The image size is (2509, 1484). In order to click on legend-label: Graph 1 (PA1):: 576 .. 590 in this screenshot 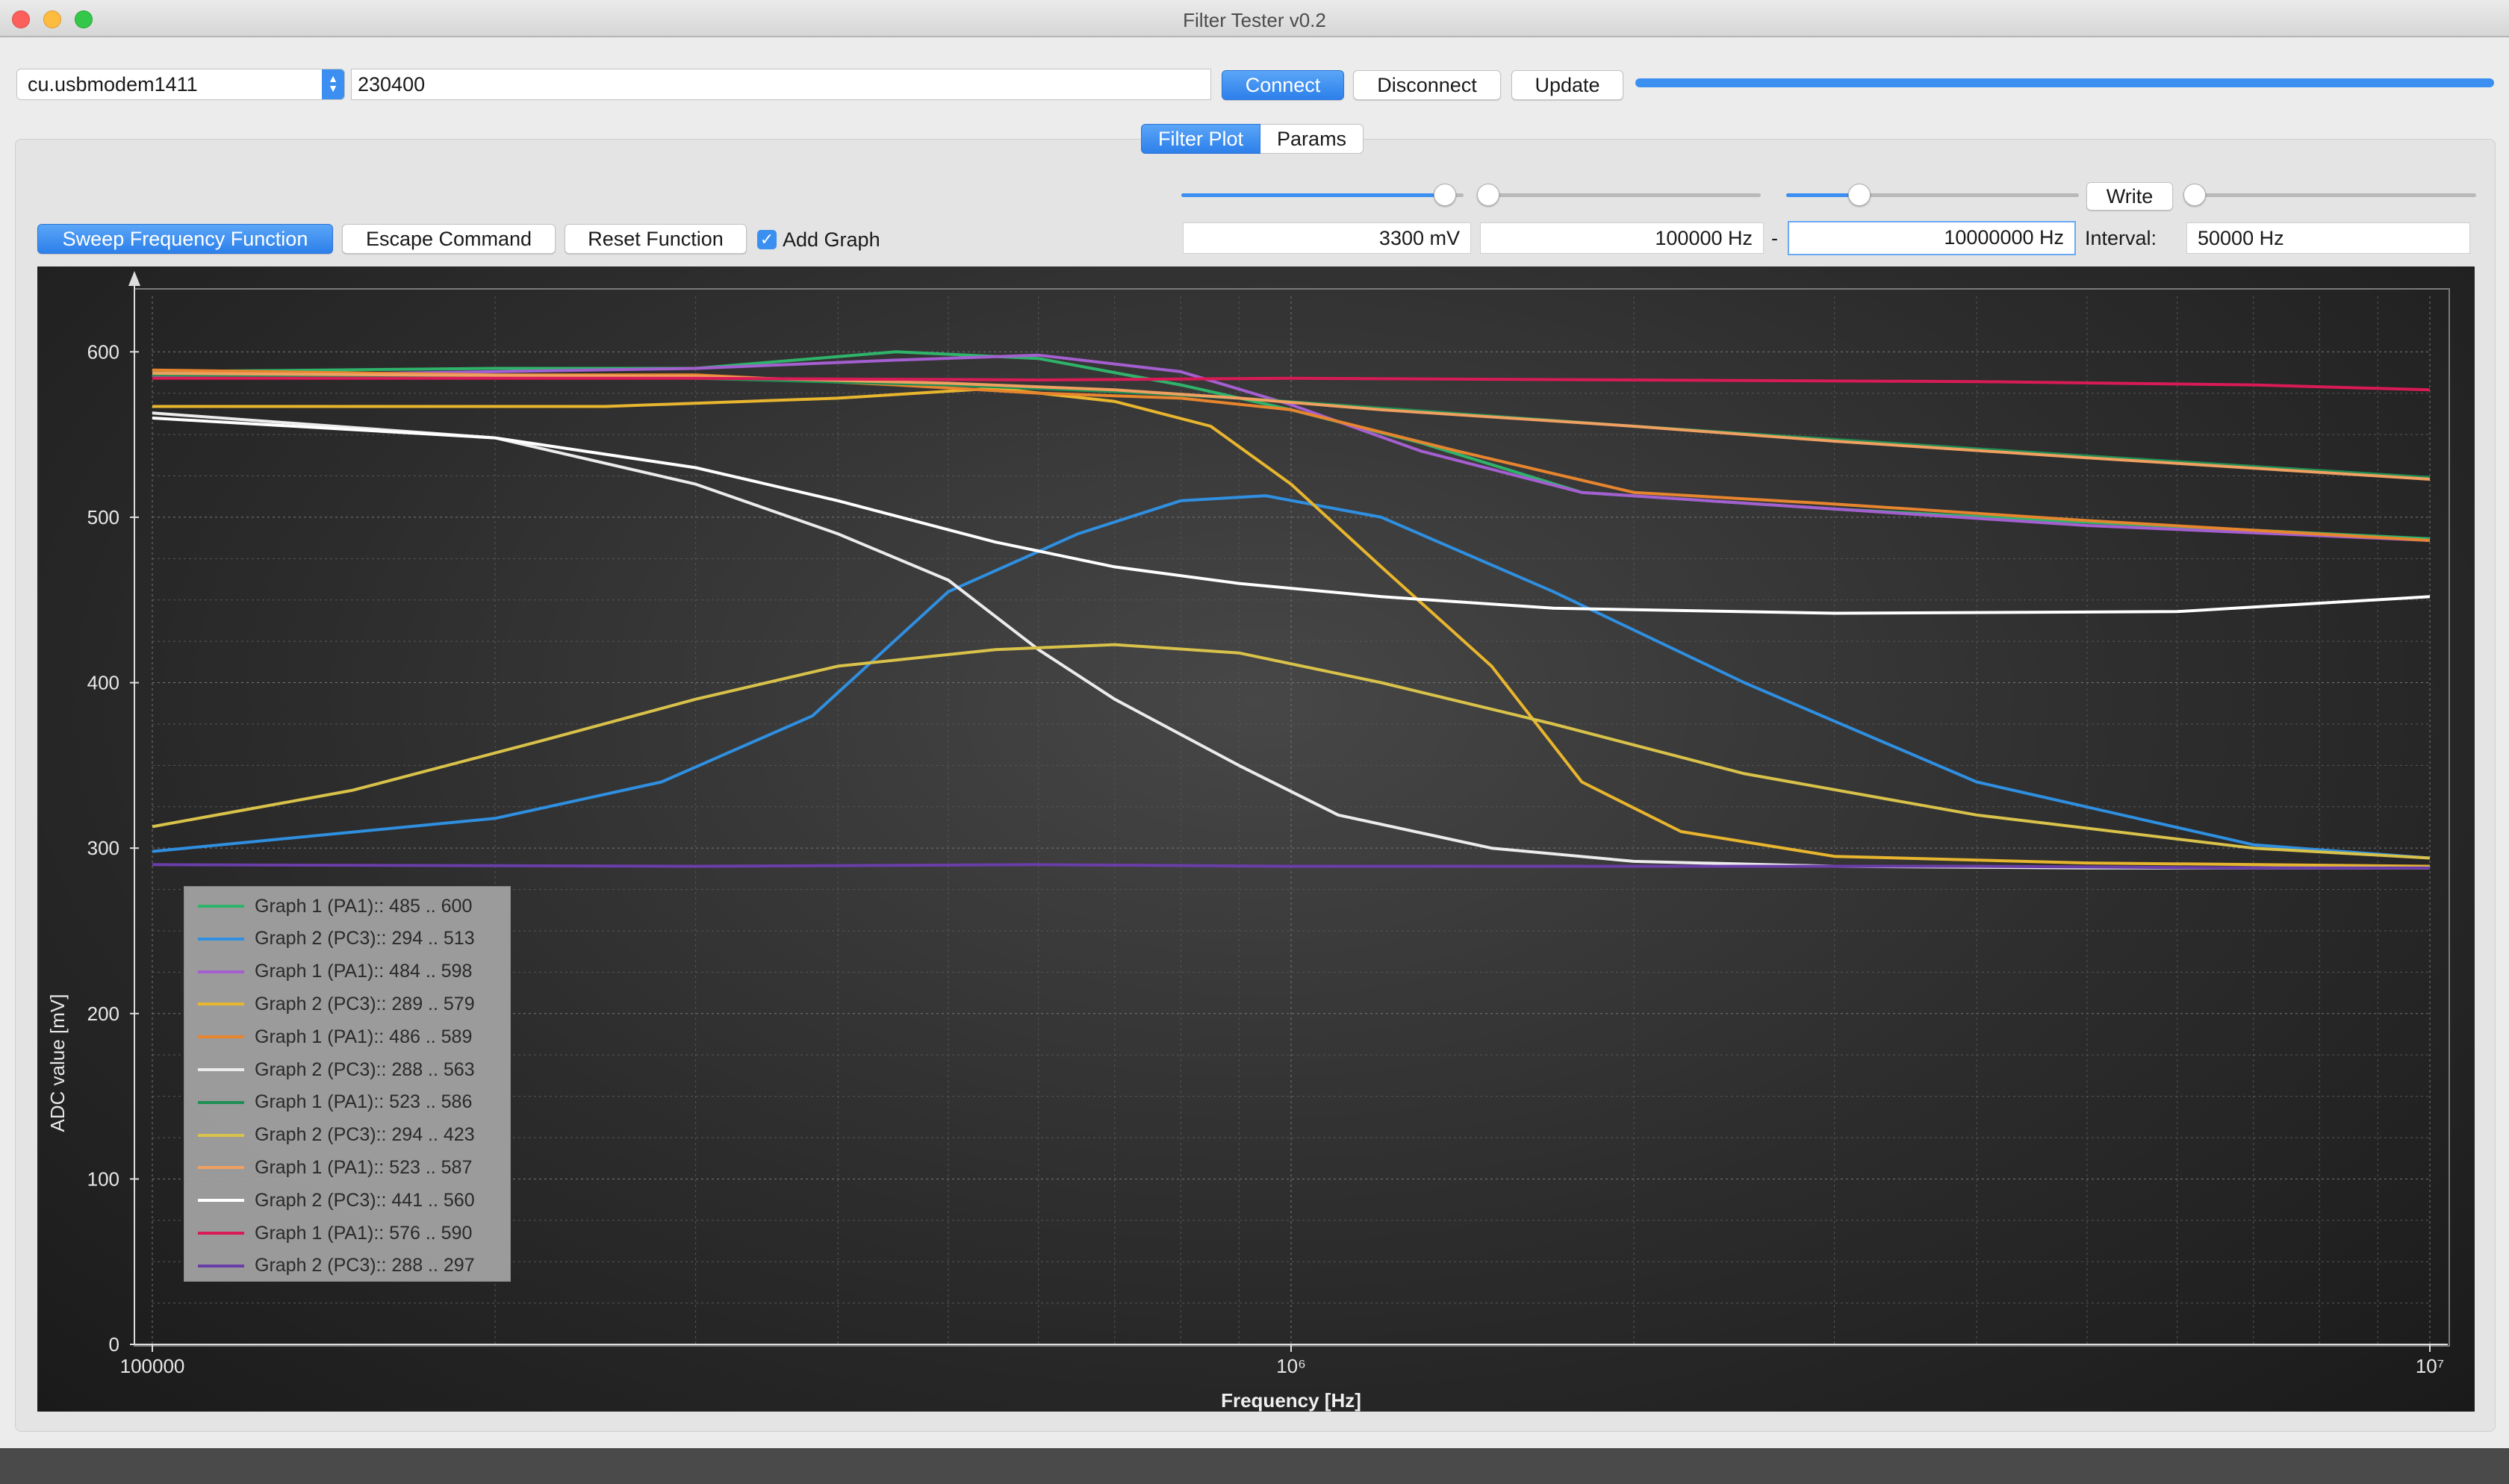, I will do `click(364, 1233)`.